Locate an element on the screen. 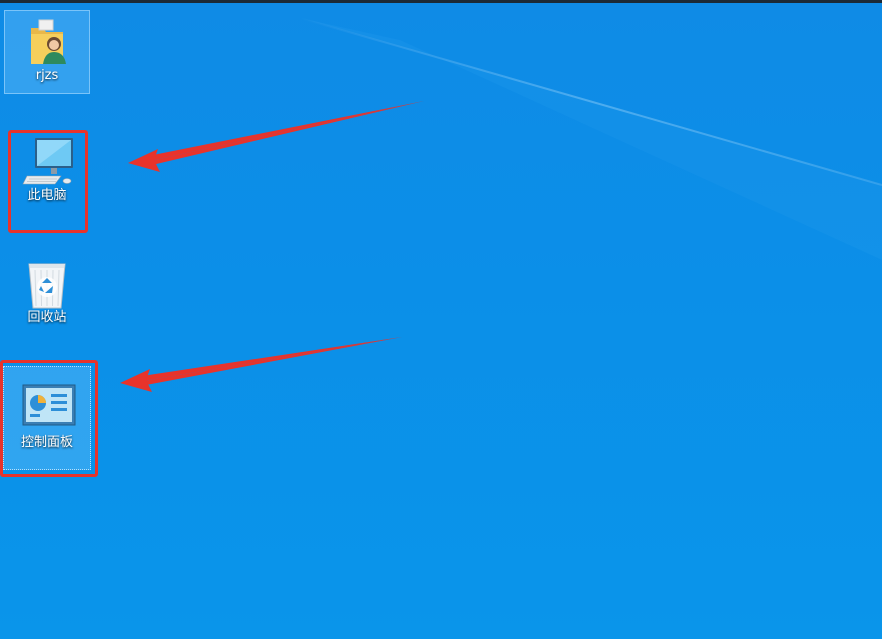  arrow-to-control-panel is located at coordinates (261, 364).